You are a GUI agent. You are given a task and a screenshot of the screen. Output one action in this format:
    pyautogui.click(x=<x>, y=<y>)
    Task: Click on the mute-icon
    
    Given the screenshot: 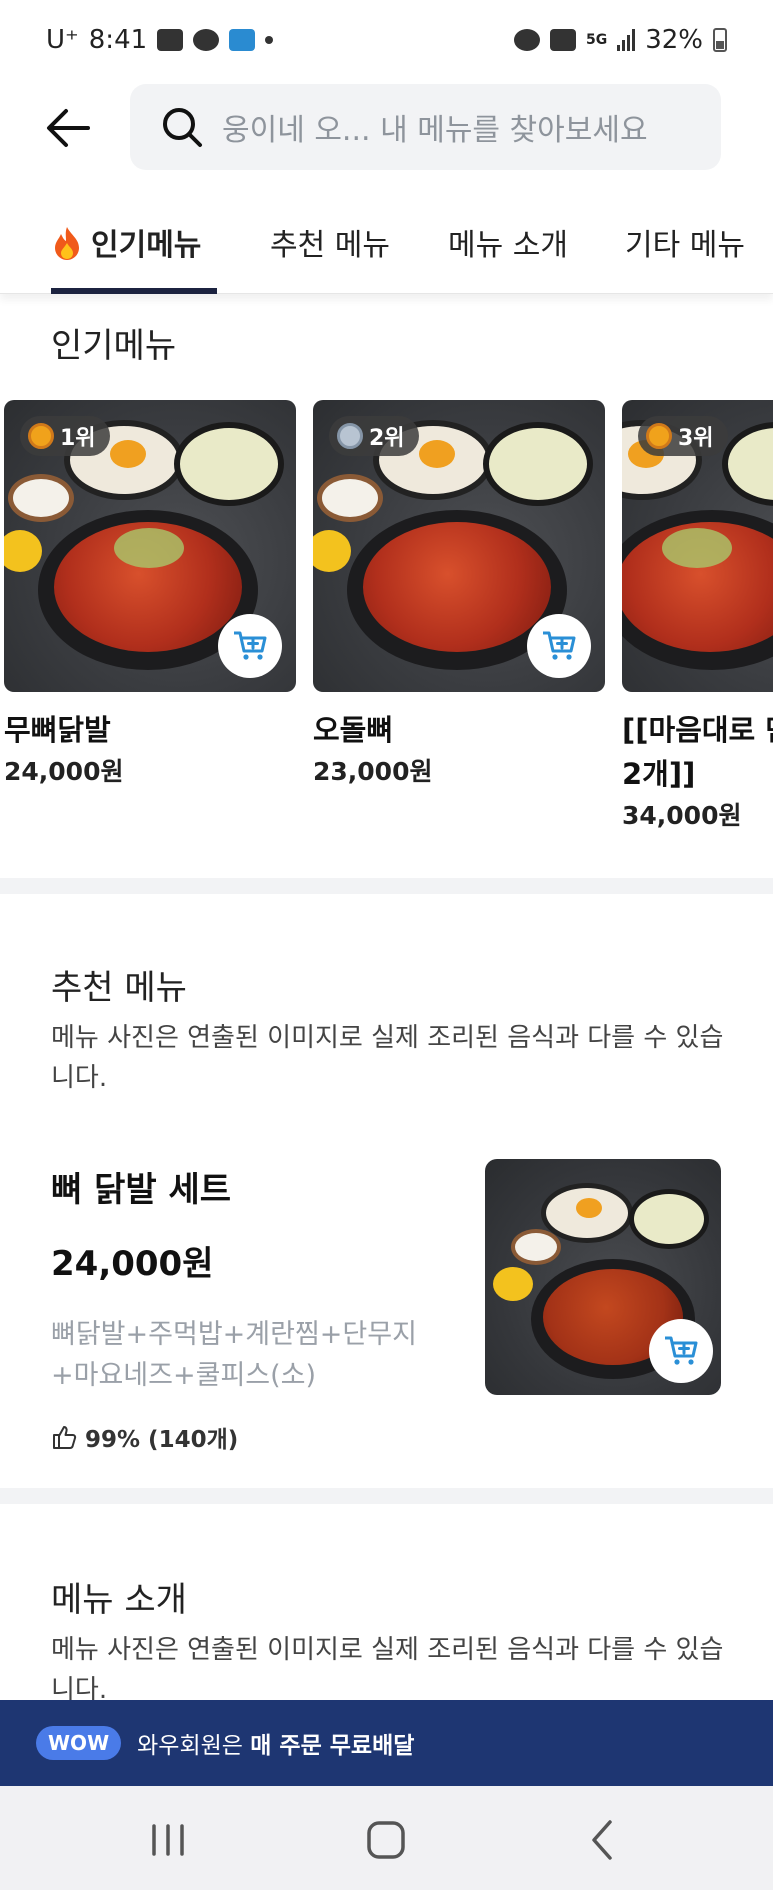 What is the action you would take?
    pyautogui.click(x=562, y=40)
    